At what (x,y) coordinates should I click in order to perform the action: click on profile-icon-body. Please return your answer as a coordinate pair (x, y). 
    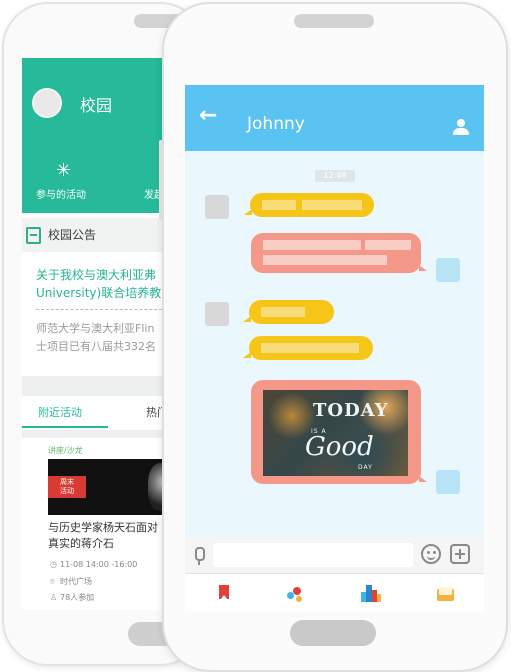
    Looking at the image, I should click on (461, 131).